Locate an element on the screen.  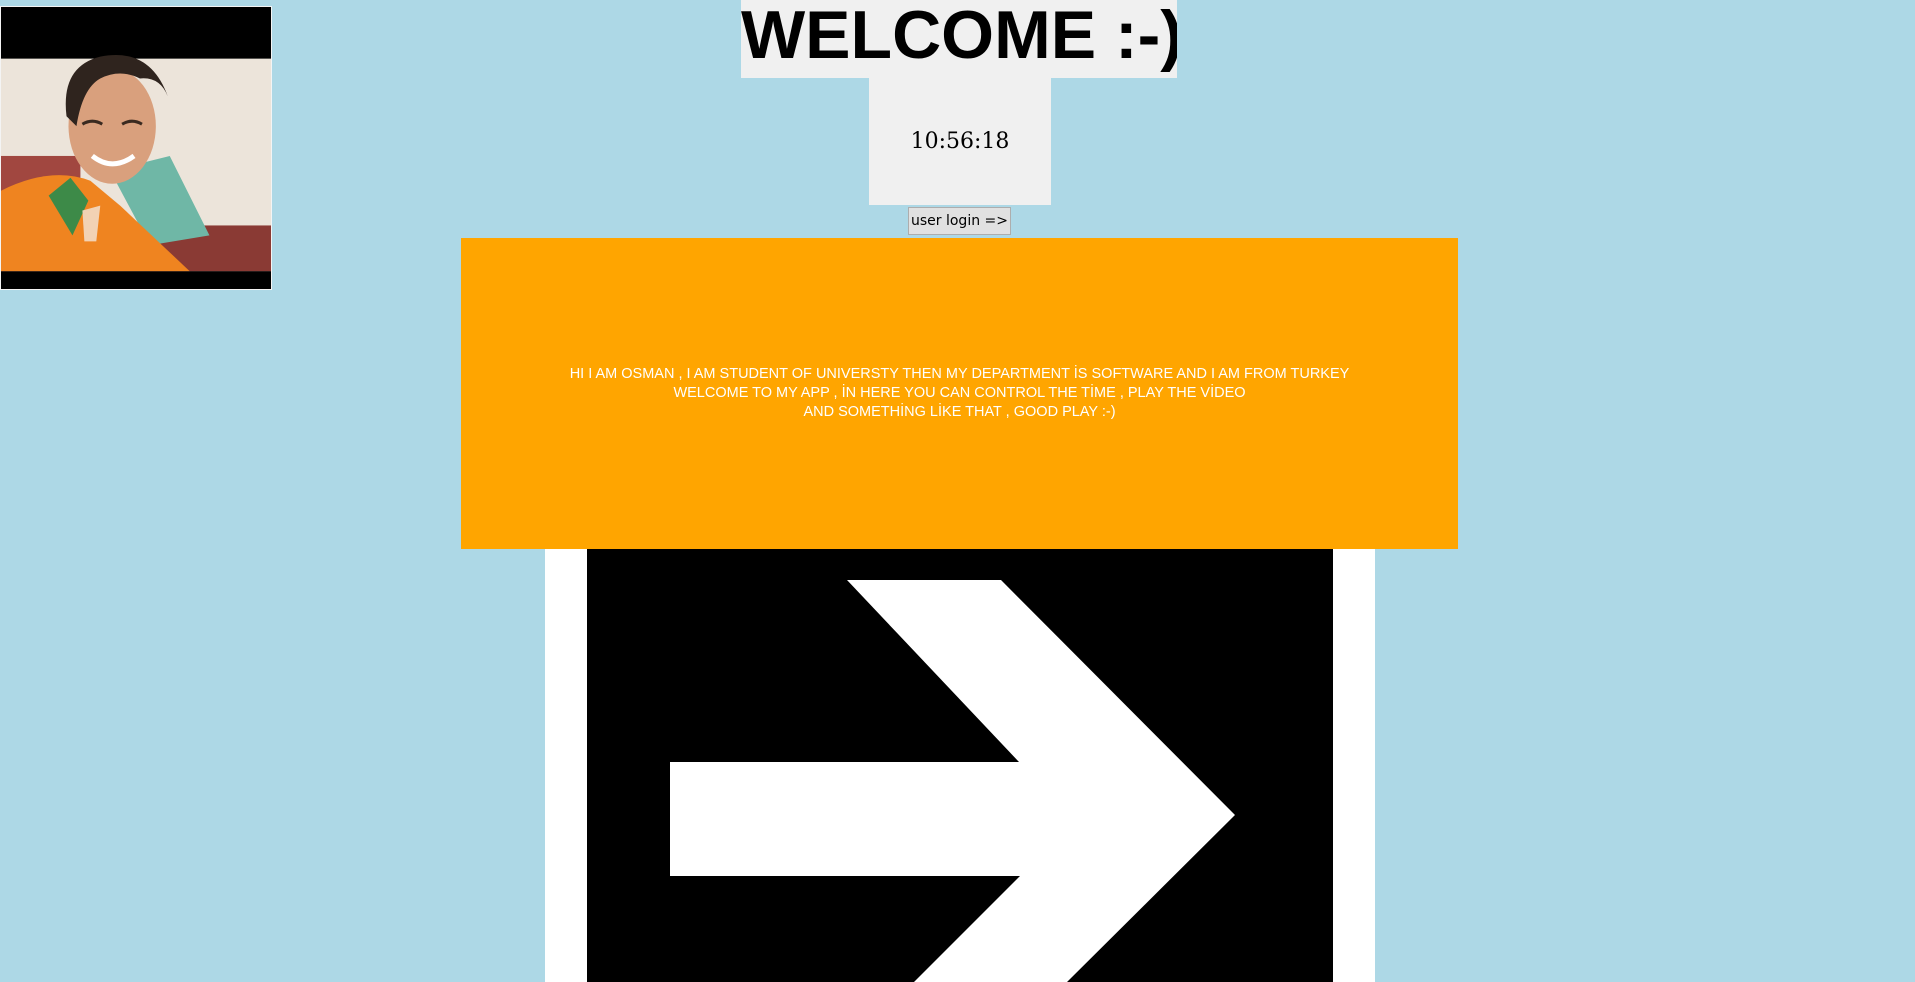
intro-line: AND SOMETHİNG LİKE THAT , GOOD PLAY :-) is located at coordinates (959, 412).